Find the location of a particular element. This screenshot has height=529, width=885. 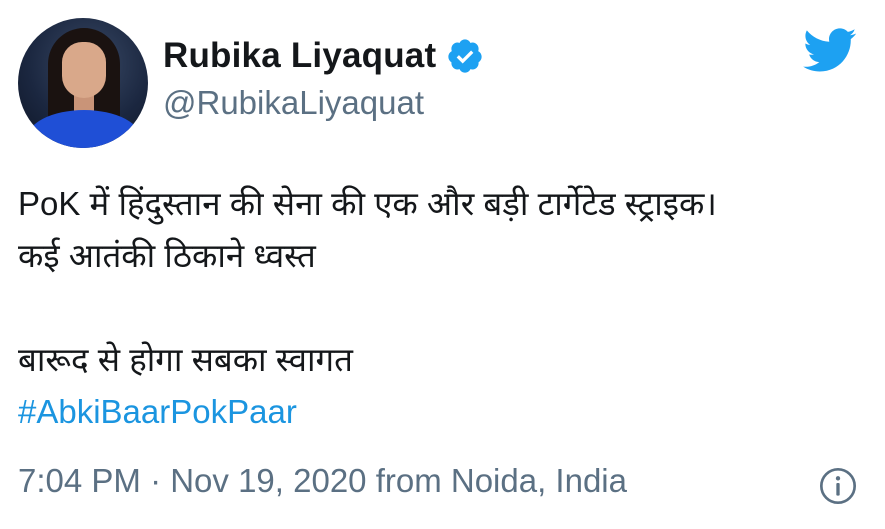

avatar-body is located at coordinates (84, 129).